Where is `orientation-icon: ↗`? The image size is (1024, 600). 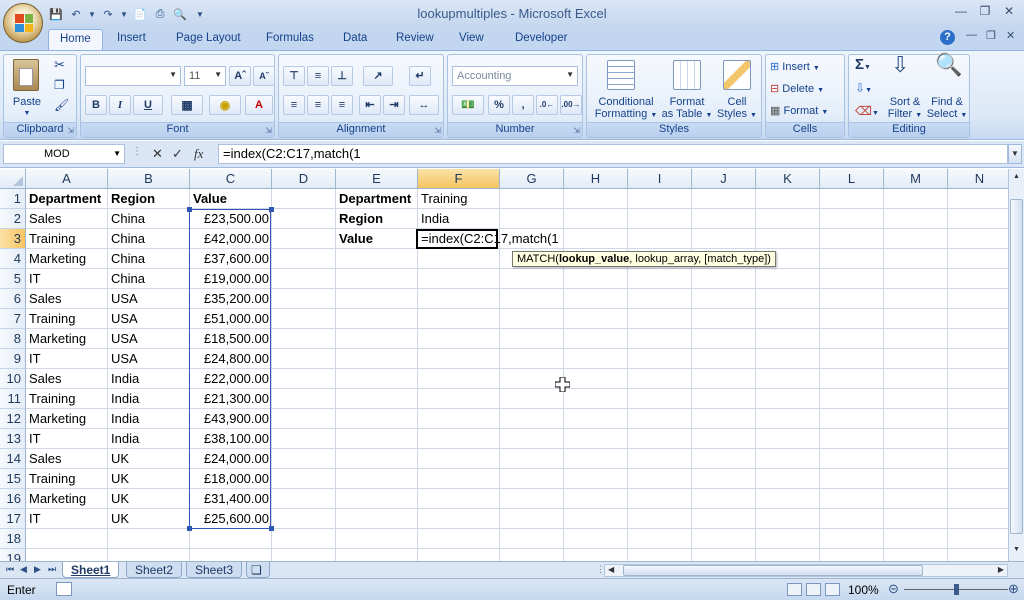
orientation-icon: ↗ is located at coordinates (378, 76).